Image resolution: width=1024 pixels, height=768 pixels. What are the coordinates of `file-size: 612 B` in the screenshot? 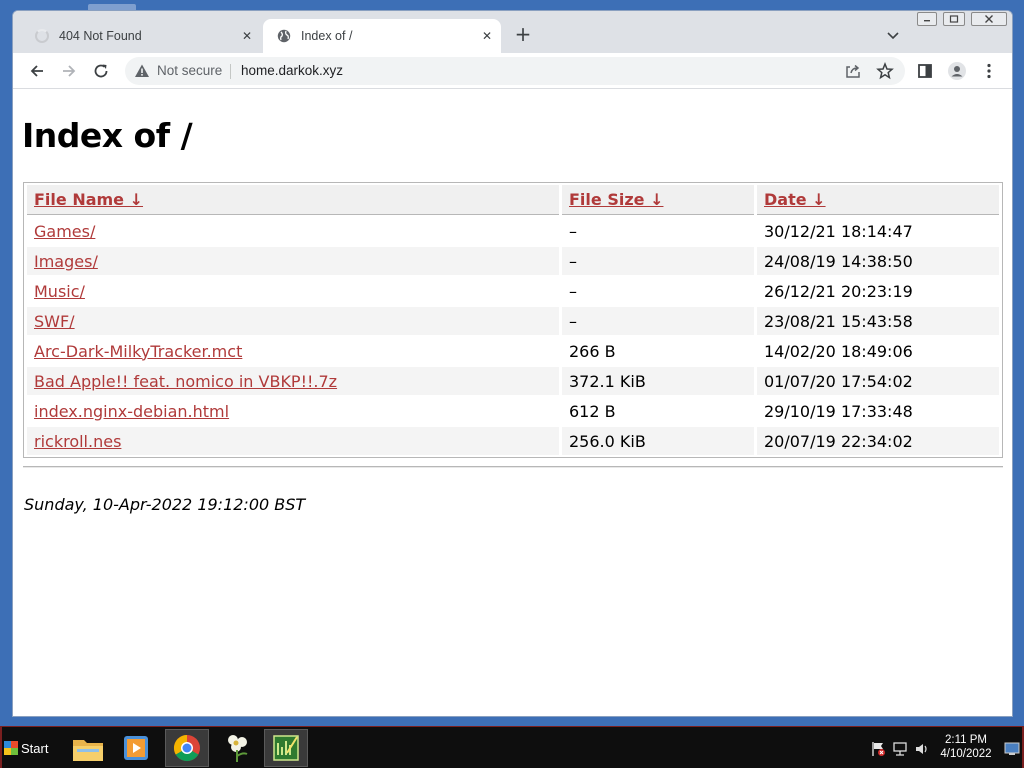 It's located at (592, 411).